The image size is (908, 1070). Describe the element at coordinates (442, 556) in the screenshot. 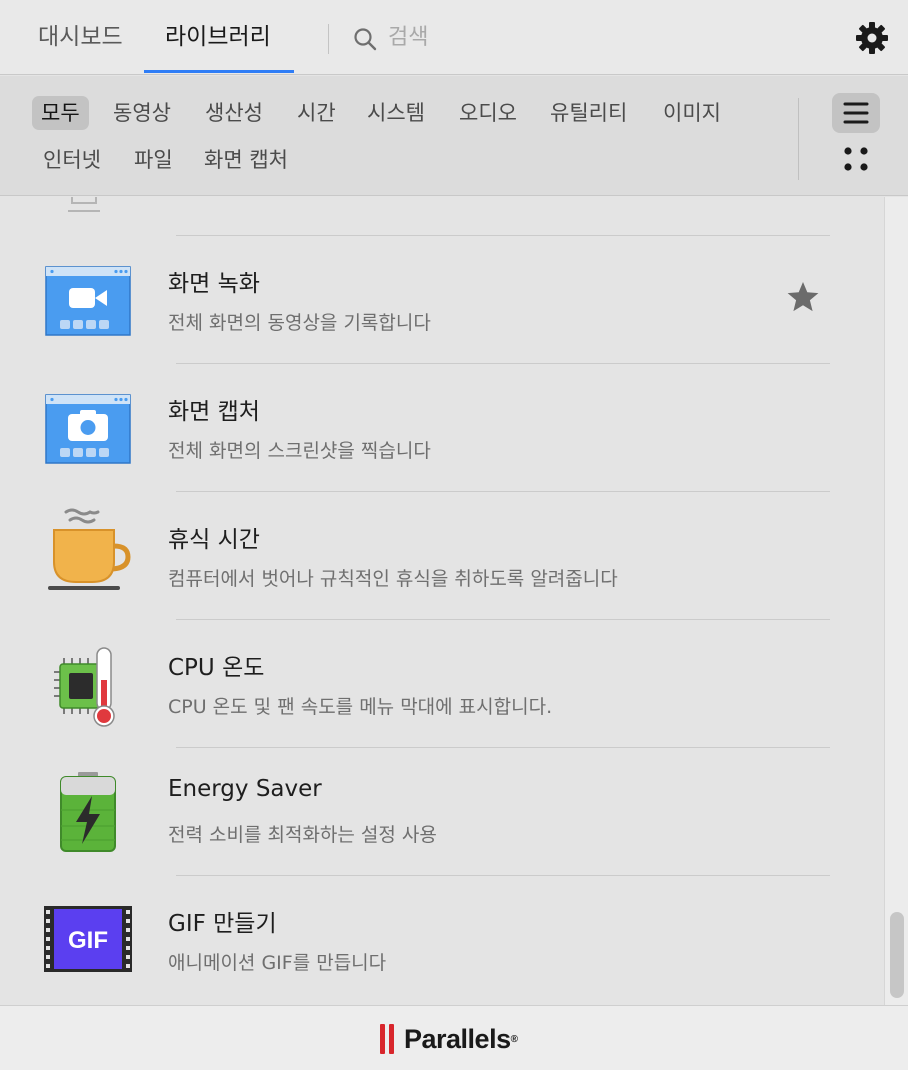

I see `list-item-break-time: 휴식 시간 컴퓨터에서 벗어나 규칙적인 휴식을 취하도록 알려줍니다` at that location.